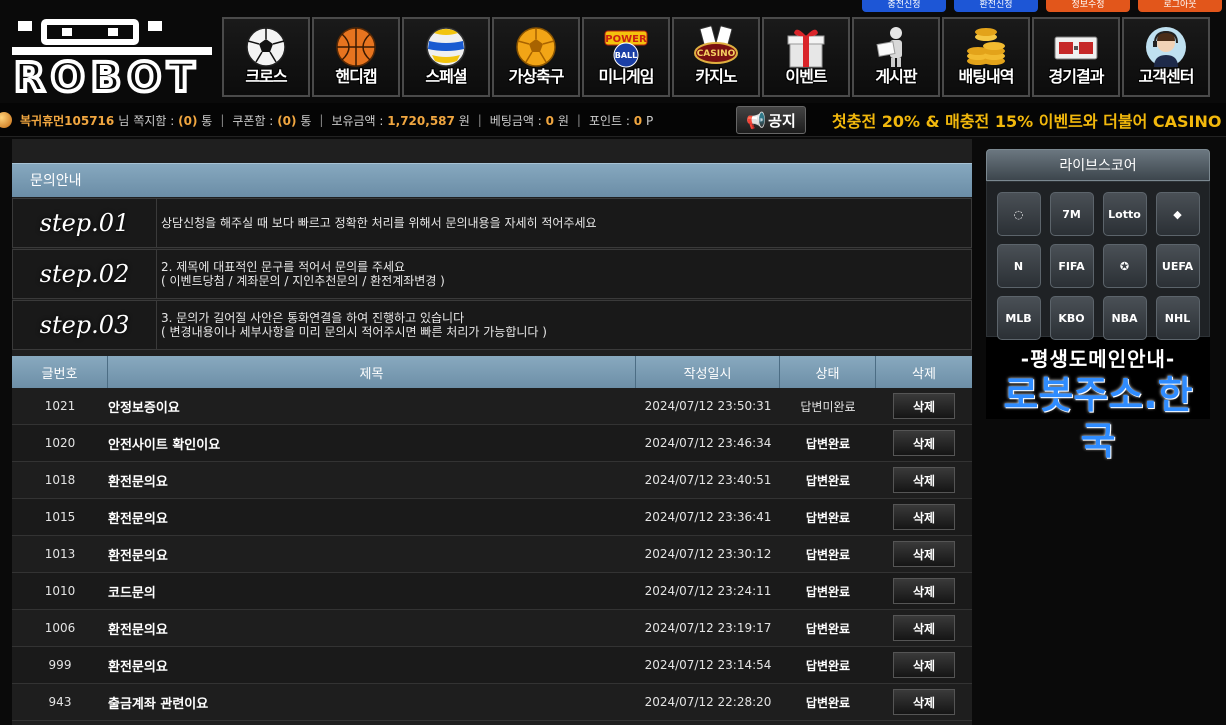  I want to click on row-subject-link: 코드문의, so click(372, 591).